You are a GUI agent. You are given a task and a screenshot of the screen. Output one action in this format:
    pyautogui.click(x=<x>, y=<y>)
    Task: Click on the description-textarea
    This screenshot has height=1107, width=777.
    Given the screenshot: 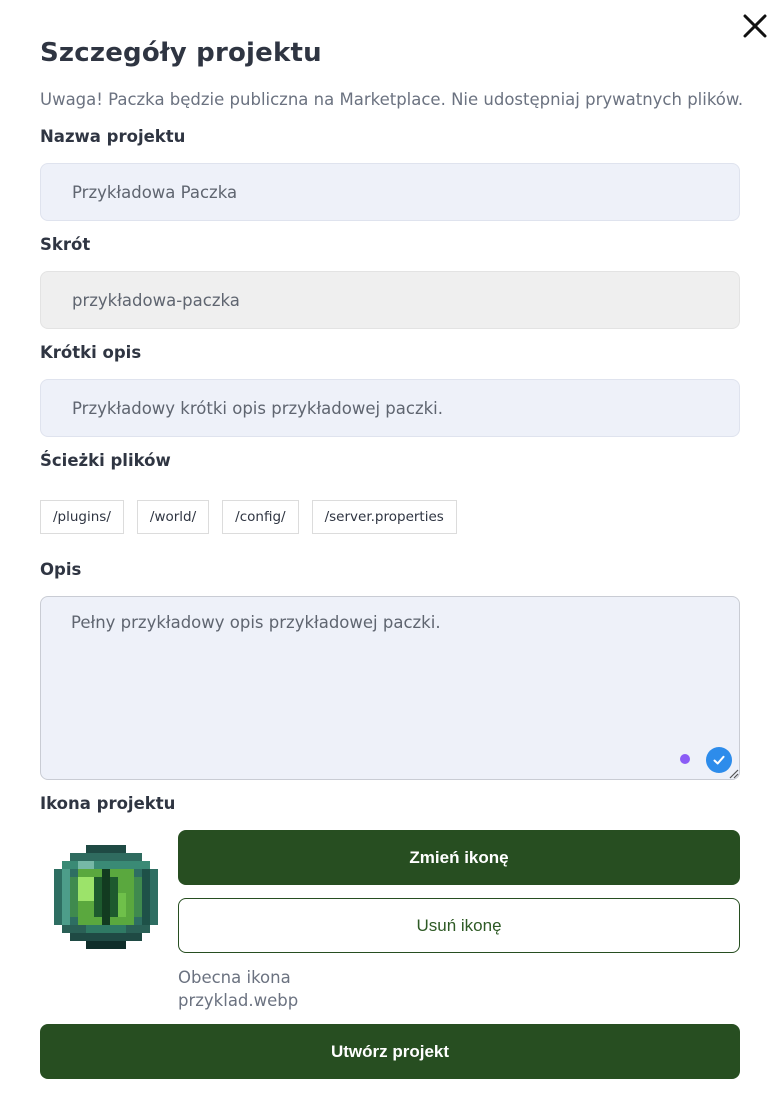 What is the action you would take?
    pyautogui.click(x=390, y=688)
    